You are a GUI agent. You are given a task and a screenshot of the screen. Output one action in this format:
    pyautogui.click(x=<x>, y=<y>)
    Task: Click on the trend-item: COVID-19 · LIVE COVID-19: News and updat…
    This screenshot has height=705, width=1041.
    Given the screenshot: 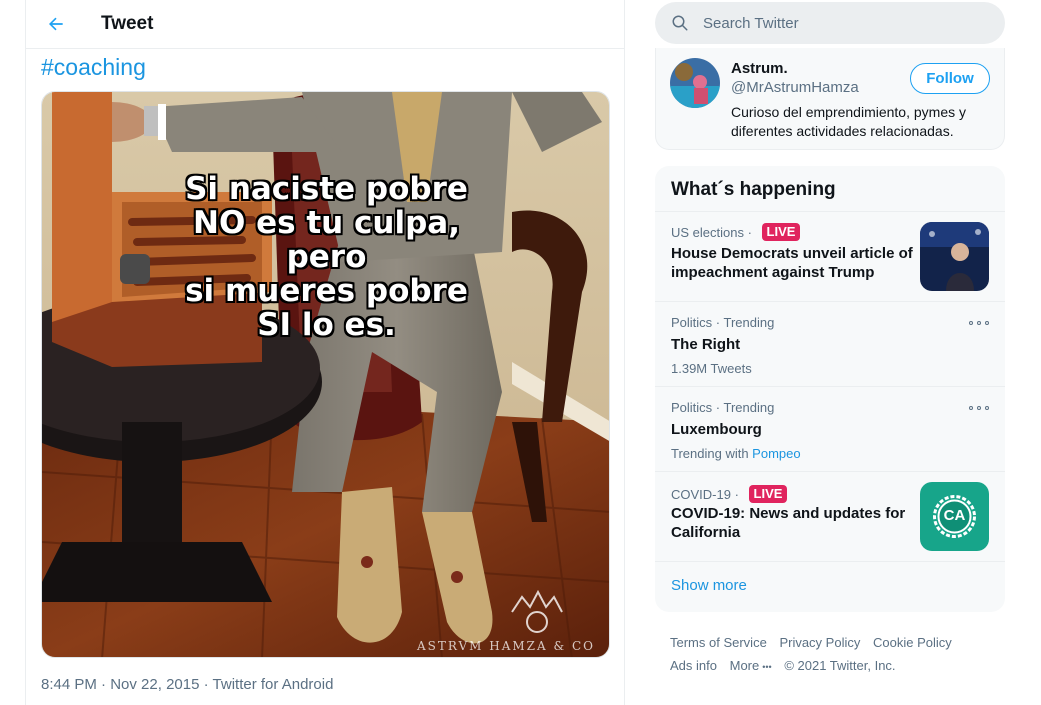 What is the action you would take?
    pyautogui.click(x=830, y=517)
    